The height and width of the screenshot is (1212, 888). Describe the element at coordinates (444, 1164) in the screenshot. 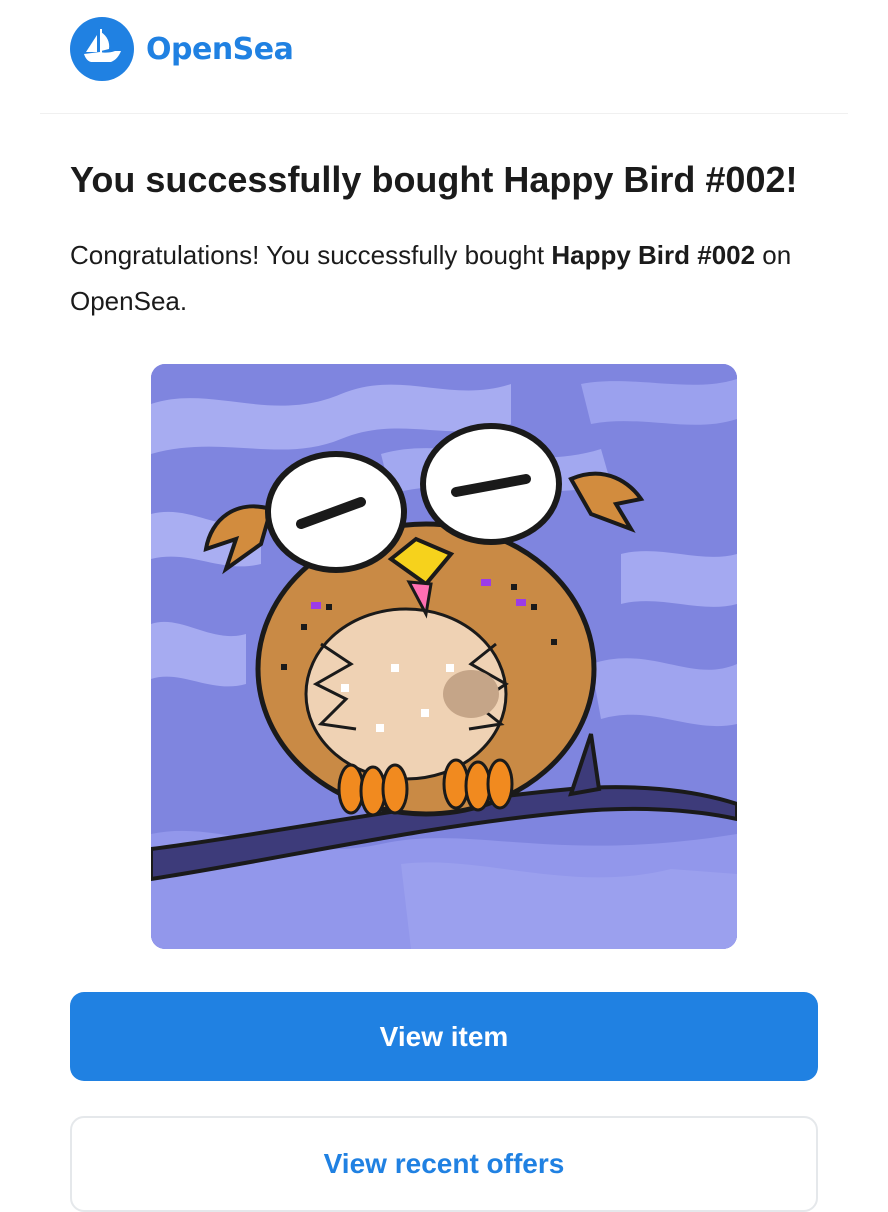

I see `view-recent-offers-button: View recent offers` at that location.